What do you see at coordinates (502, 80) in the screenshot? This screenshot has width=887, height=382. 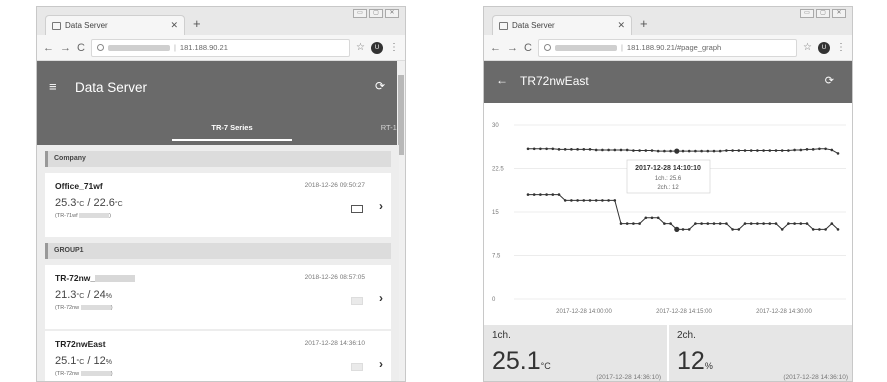 I see `back-icon: ←` at bounding box center [502, 80].